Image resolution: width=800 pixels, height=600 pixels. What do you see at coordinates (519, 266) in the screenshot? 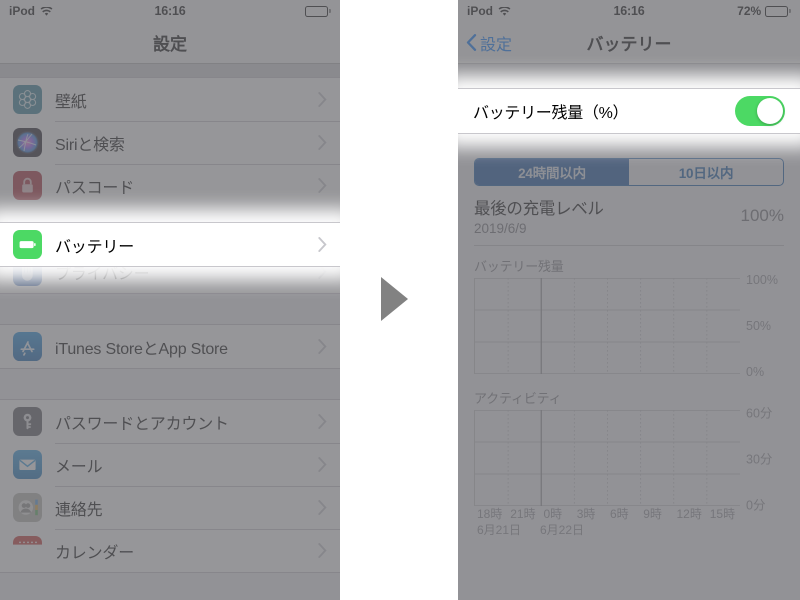
I see `battery-level-chart-title: バッテリー残量` at bounding box center [519, 266].